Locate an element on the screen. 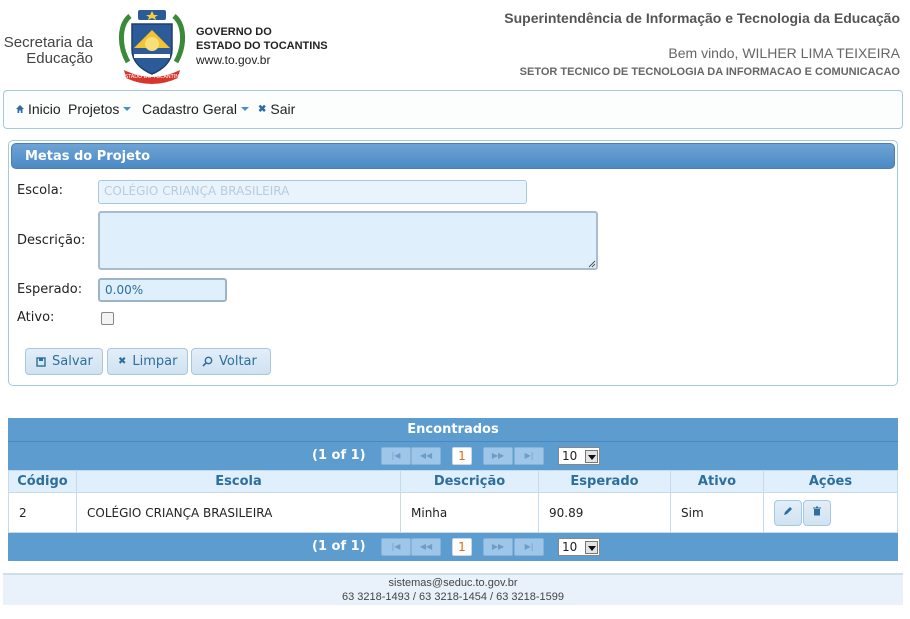 This screenshot has height=619, width=910. pencil-icon is located at coordinates (788, 510).